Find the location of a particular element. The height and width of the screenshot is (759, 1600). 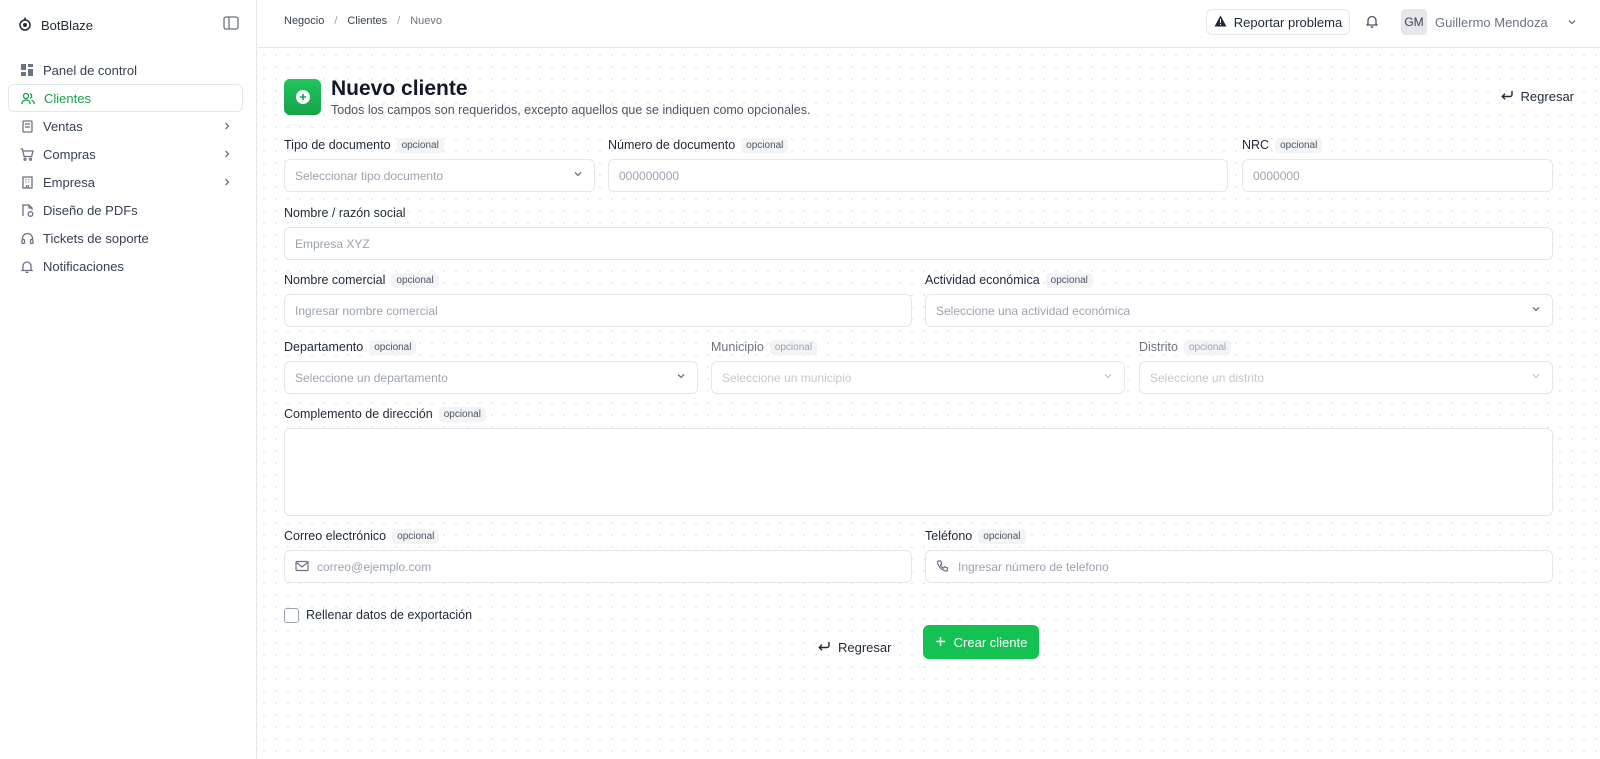

back-button-bottom: Regresar is located at coordinates (854, 647).